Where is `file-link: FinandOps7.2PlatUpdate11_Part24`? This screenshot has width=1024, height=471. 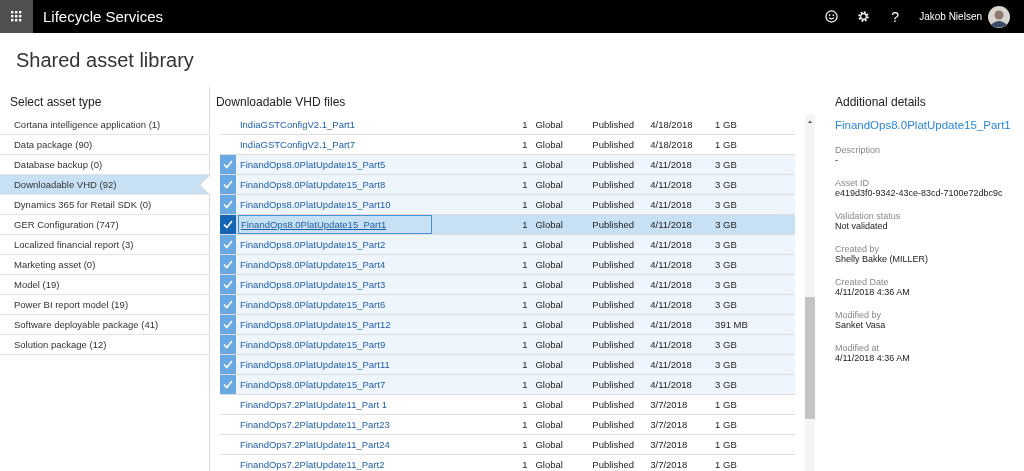 file-link: FinandOps7.2PlatUpdate11_Part24 is located at coordinates (367, 444).